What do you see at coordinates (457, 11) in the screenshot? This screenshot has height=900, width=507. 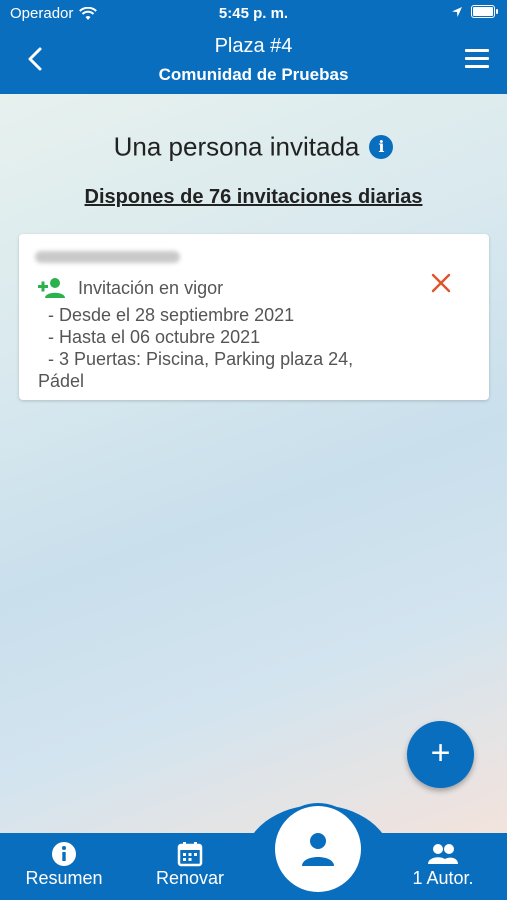 I see `location-arrow-icon` at bounding box center [457, 11].